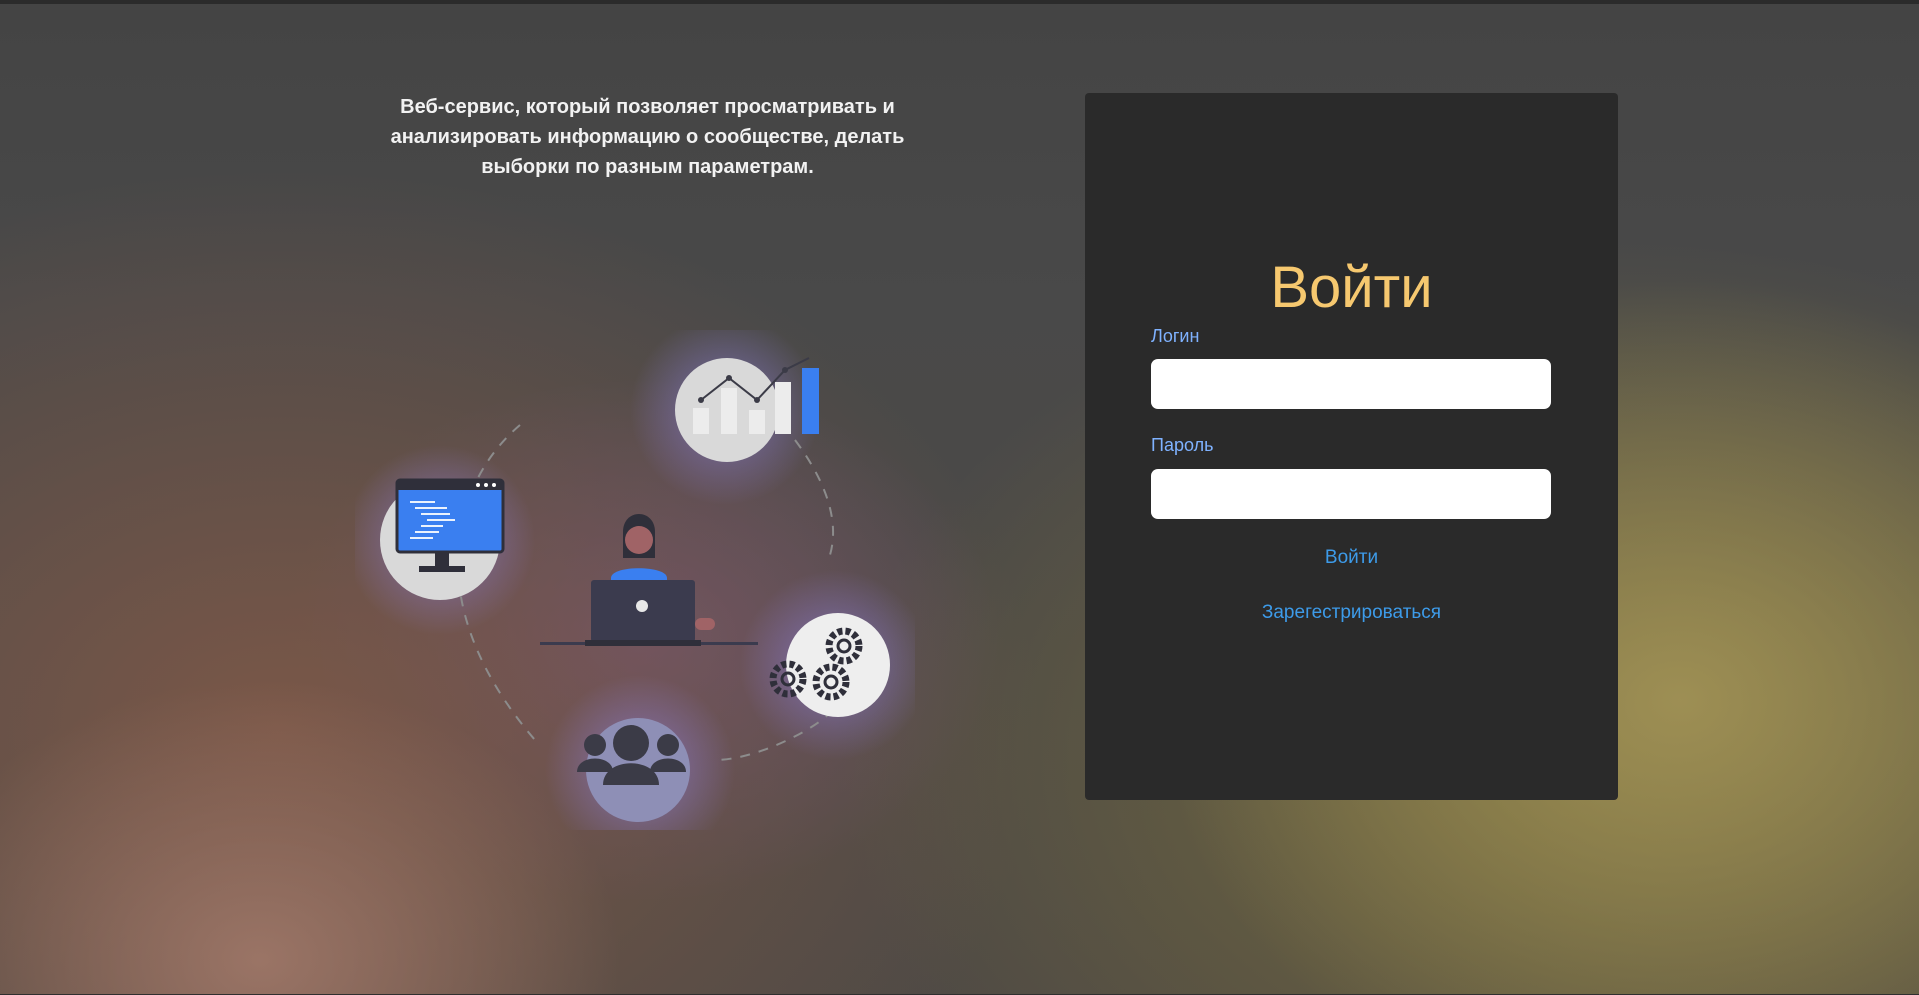 Image resolution: width=1919 pixels, height=995 pixels. Describe the element at coordinates (1351, 287) in the screenshot. I see `login-title: Войти` at that location.